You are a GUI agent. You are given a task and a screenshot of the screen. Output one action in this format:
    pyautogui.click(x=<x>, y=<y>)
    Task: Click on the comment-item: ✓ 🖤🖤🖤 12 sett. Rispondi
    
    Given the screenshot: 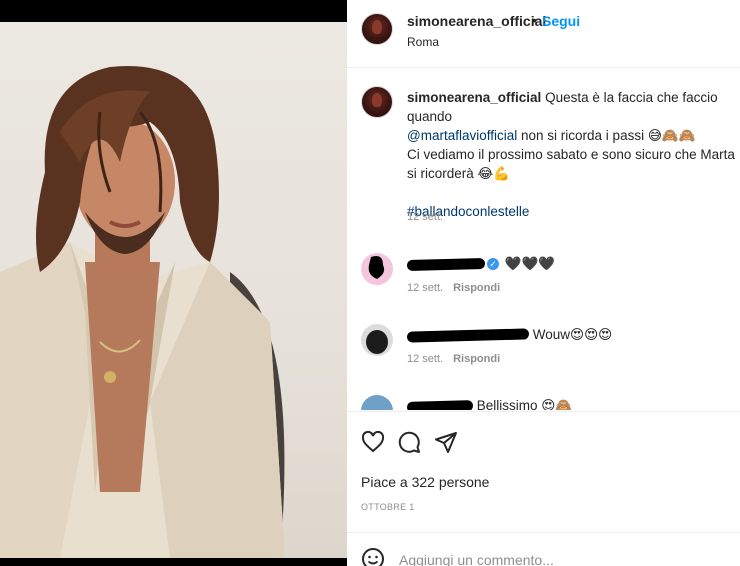 What is the action you would take?
    pyautogui.click(x=543, y=281)
    